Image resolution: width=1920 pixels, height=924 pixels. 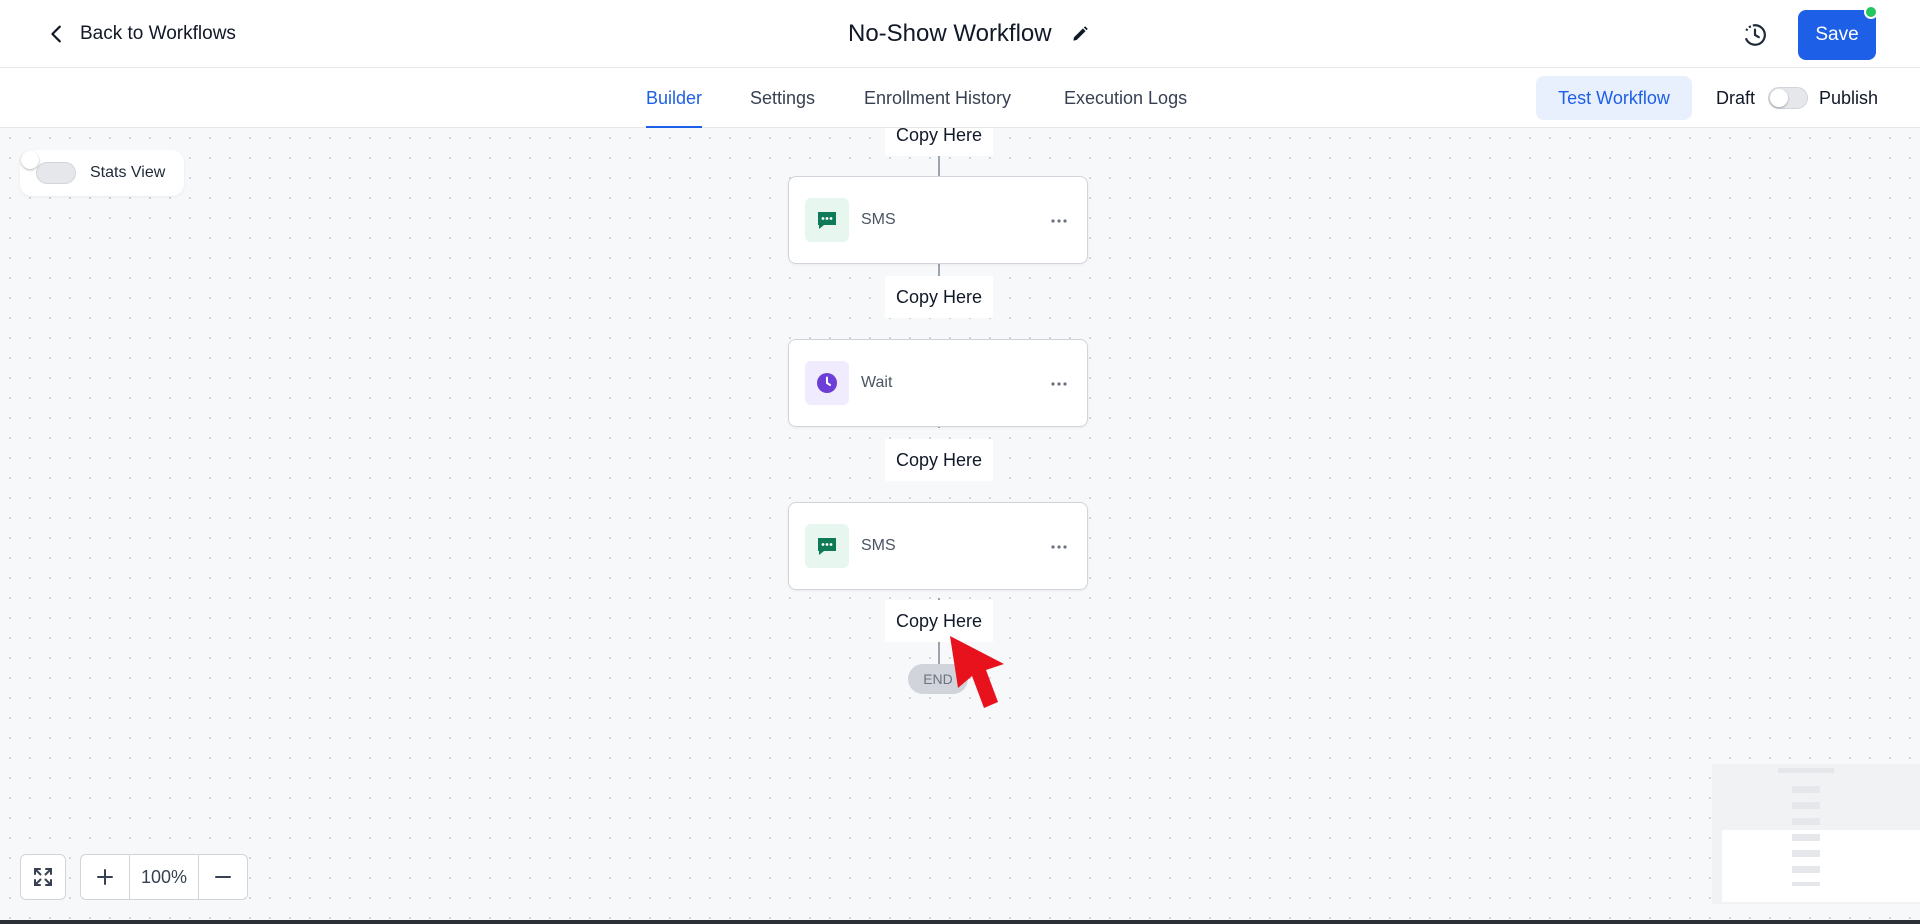 I want to click on publish-toggle, so click(x=1788, y=98).